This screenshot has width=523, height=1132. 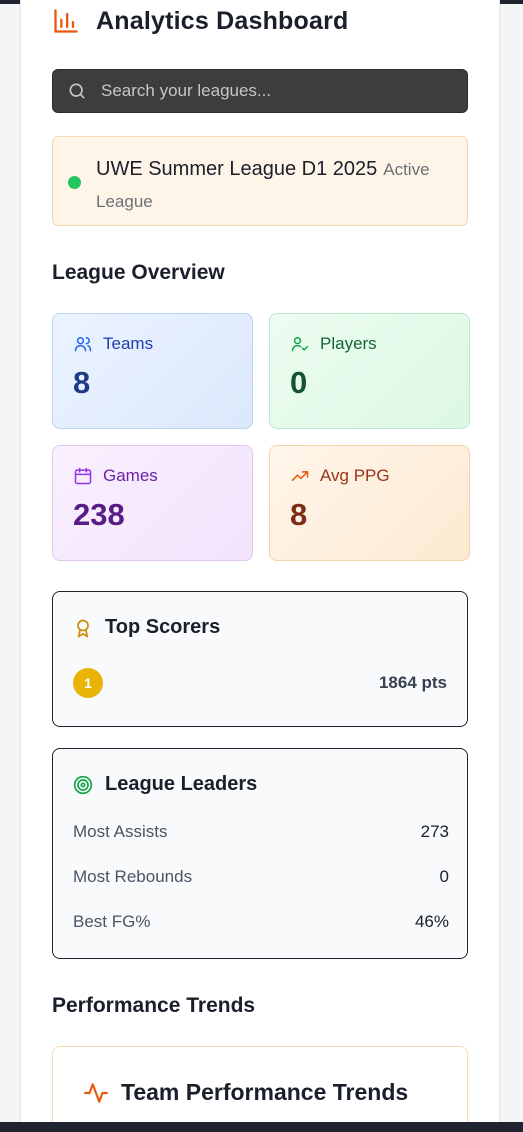 What do you see at coordinates (154, 1005) in the screenshot?
I see `performance-trends-title: Performance Trends` at bounding box center [154, 1005].